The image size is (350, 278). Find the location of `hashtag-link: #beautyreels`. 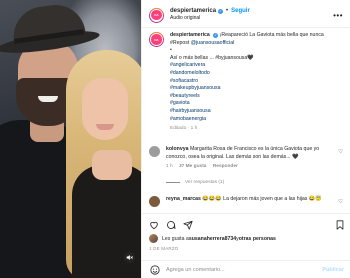

hashtag-link: #beautyreels is located at coordinates (247, 97).